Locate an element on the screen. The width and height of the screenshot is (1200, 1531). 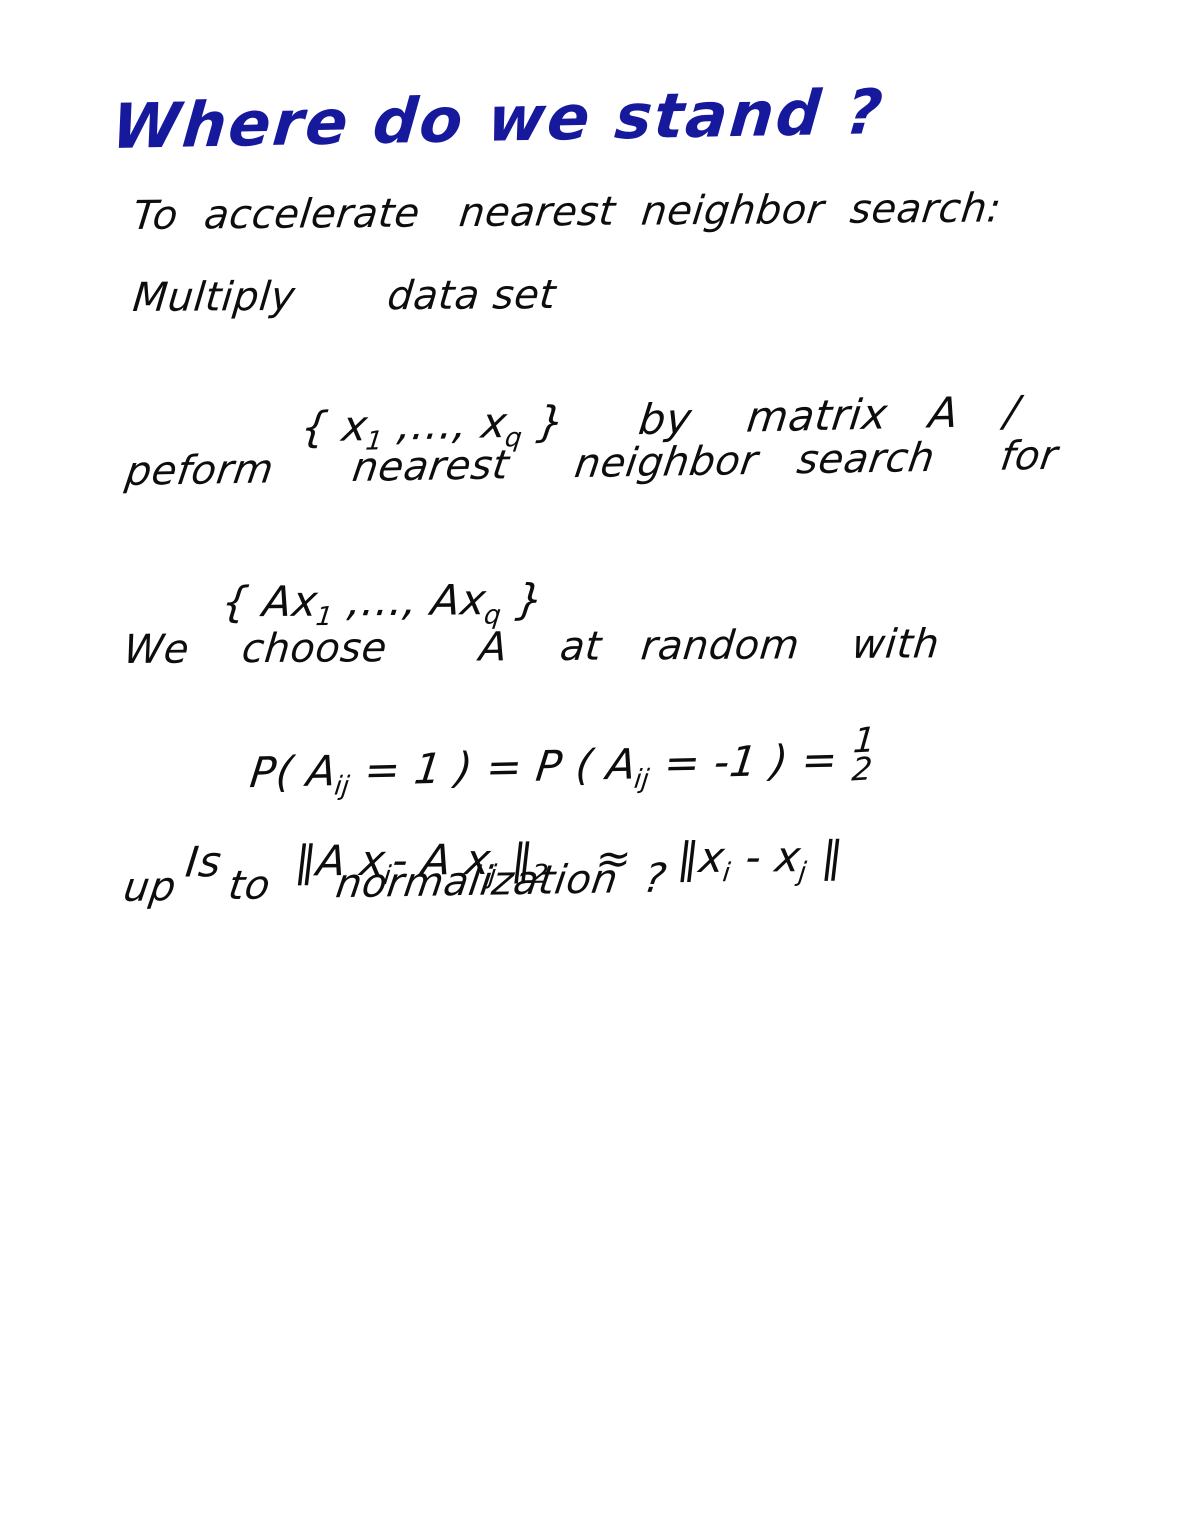
note-line-multiply-data-set: Multiply data set is located at coordinates (344, 296).